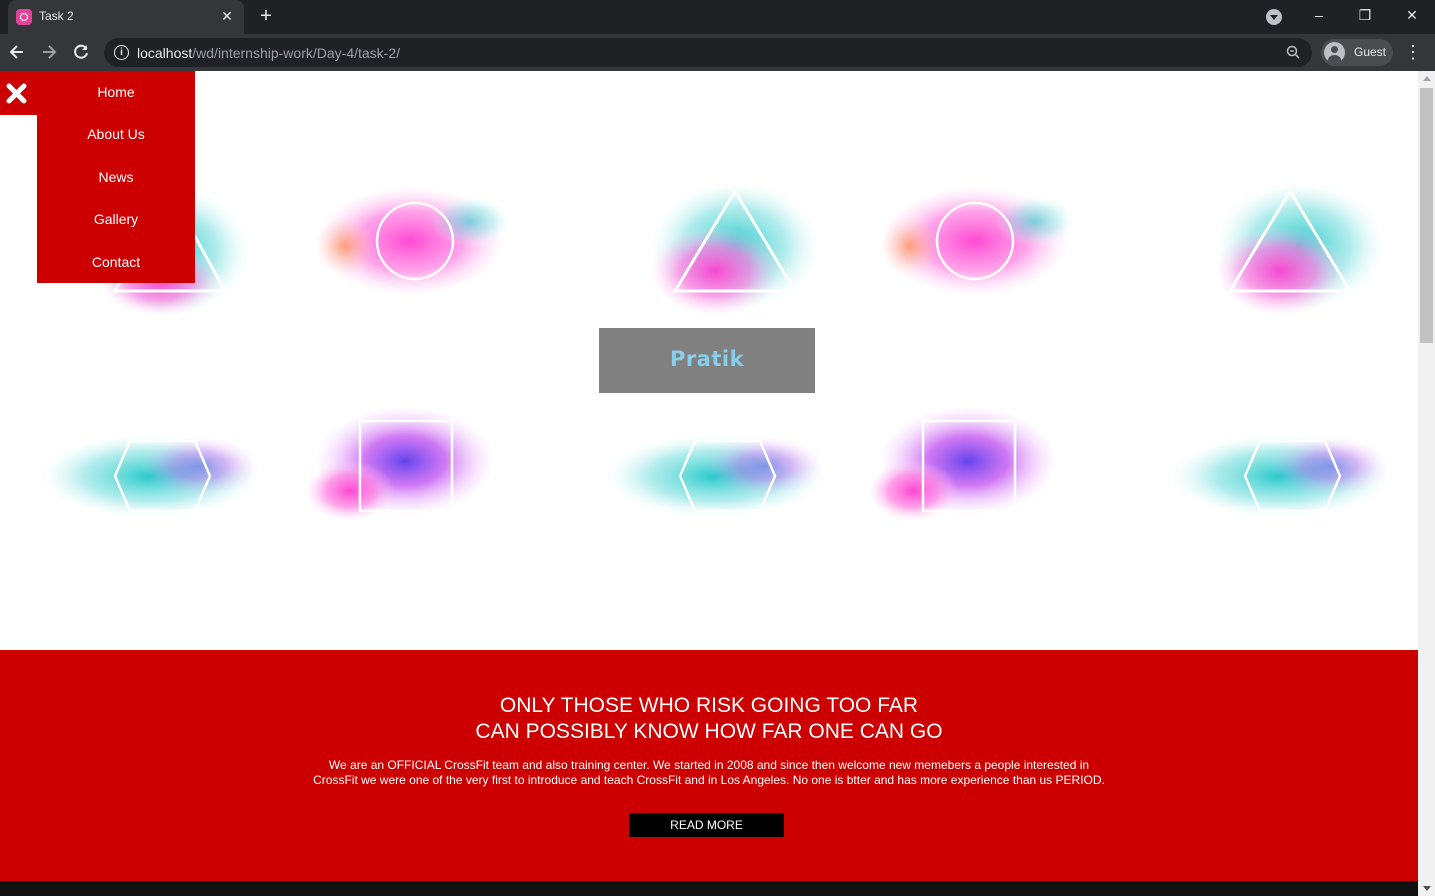  What do you see at coordinates (116, 92) in the screenshot?
I see `menu-item-home: Home` at bounding box center [116, 92].